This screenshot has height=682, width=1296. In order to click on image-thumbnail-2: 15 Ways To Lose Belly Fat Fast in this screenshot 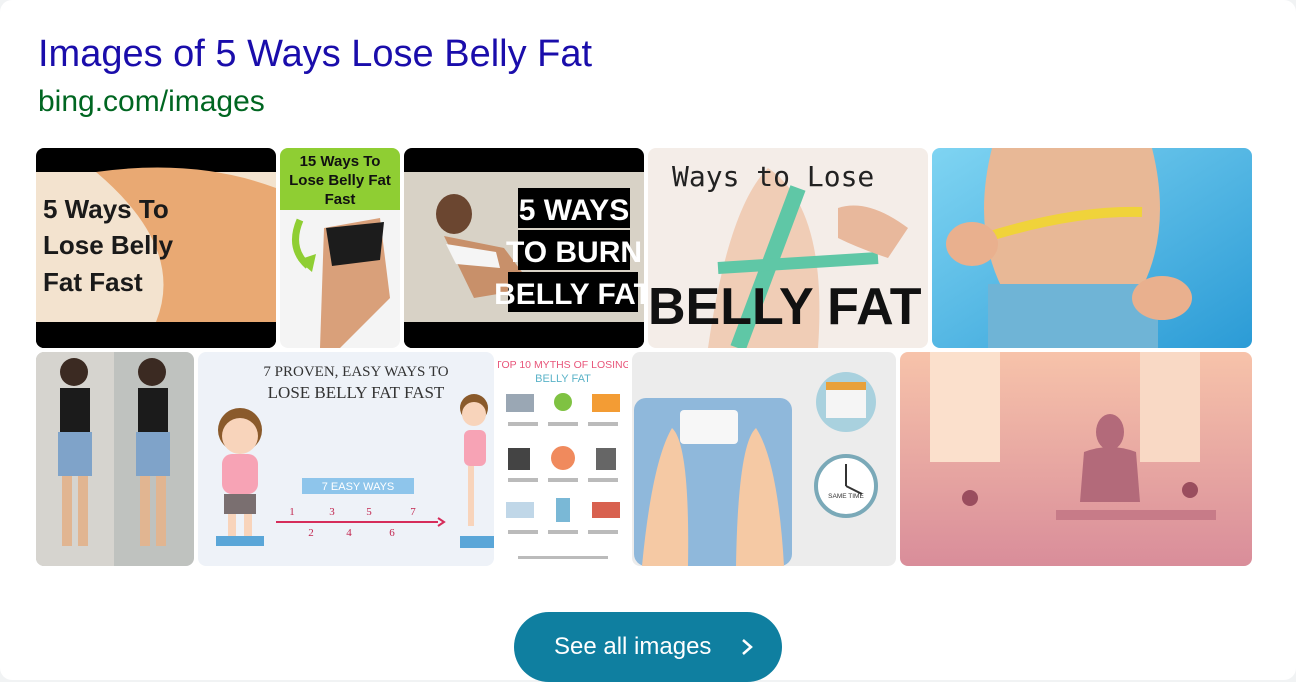, I will do `click(340, 248)`.